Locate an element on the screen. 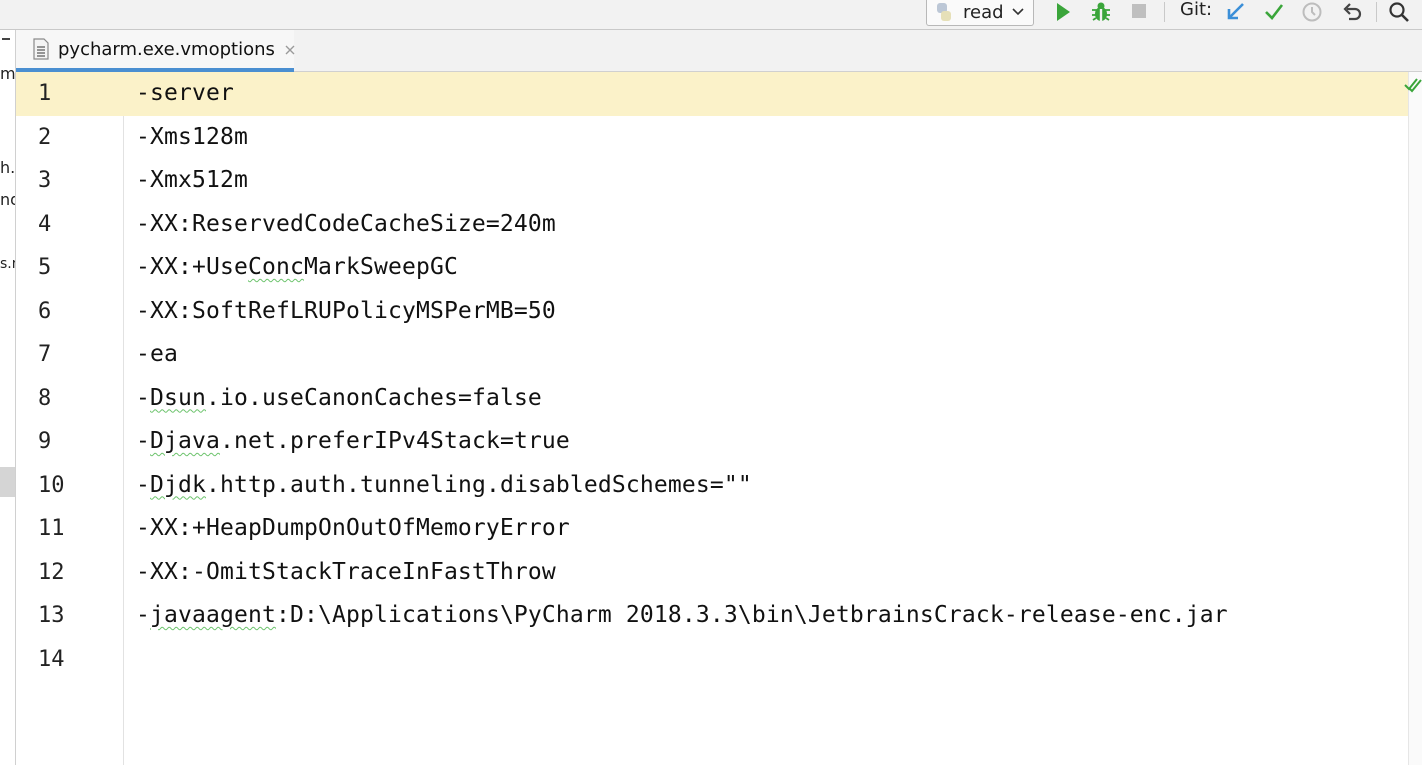 The width and height of the screenshot is (1422, 765). code-text-segment: MarkSweepGC is located at coordinates (380, 267).